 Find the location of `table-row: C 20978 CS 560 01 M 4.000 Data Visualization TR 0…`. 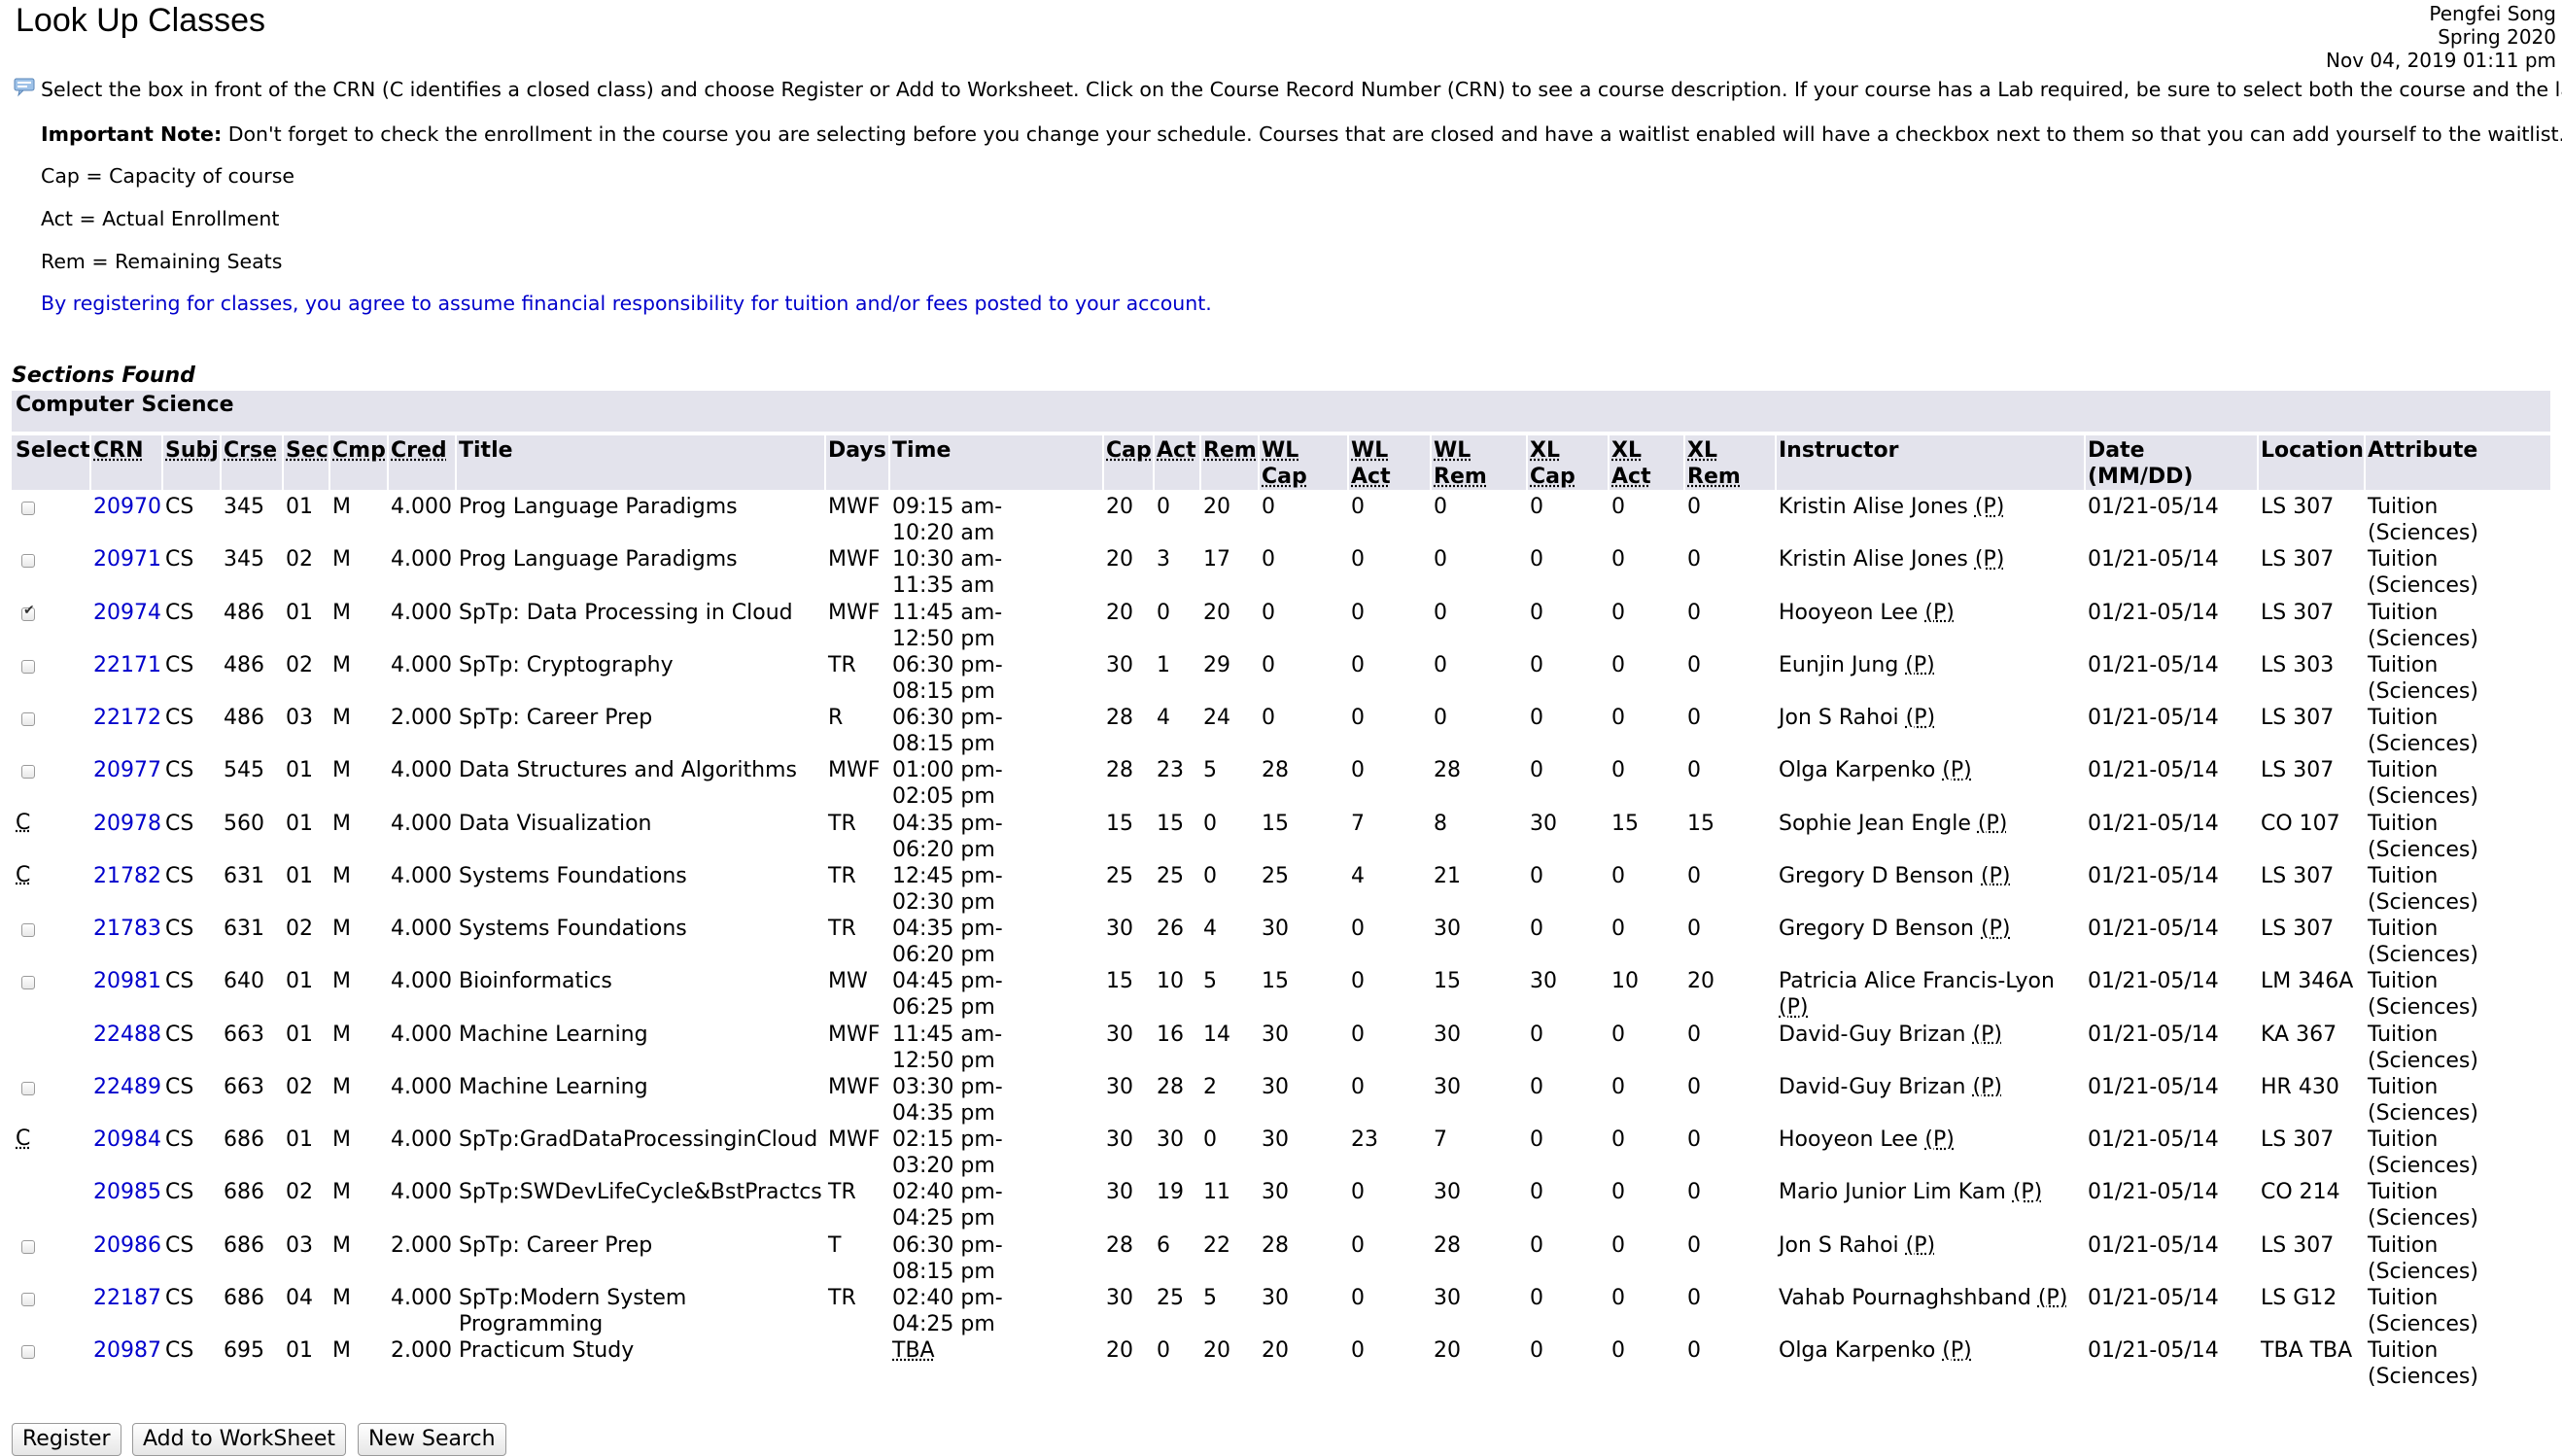

table-row: C 20978 CS 560 01 M 4.000 Data Visualization TR 0… is located at coordinates (1281, 837).